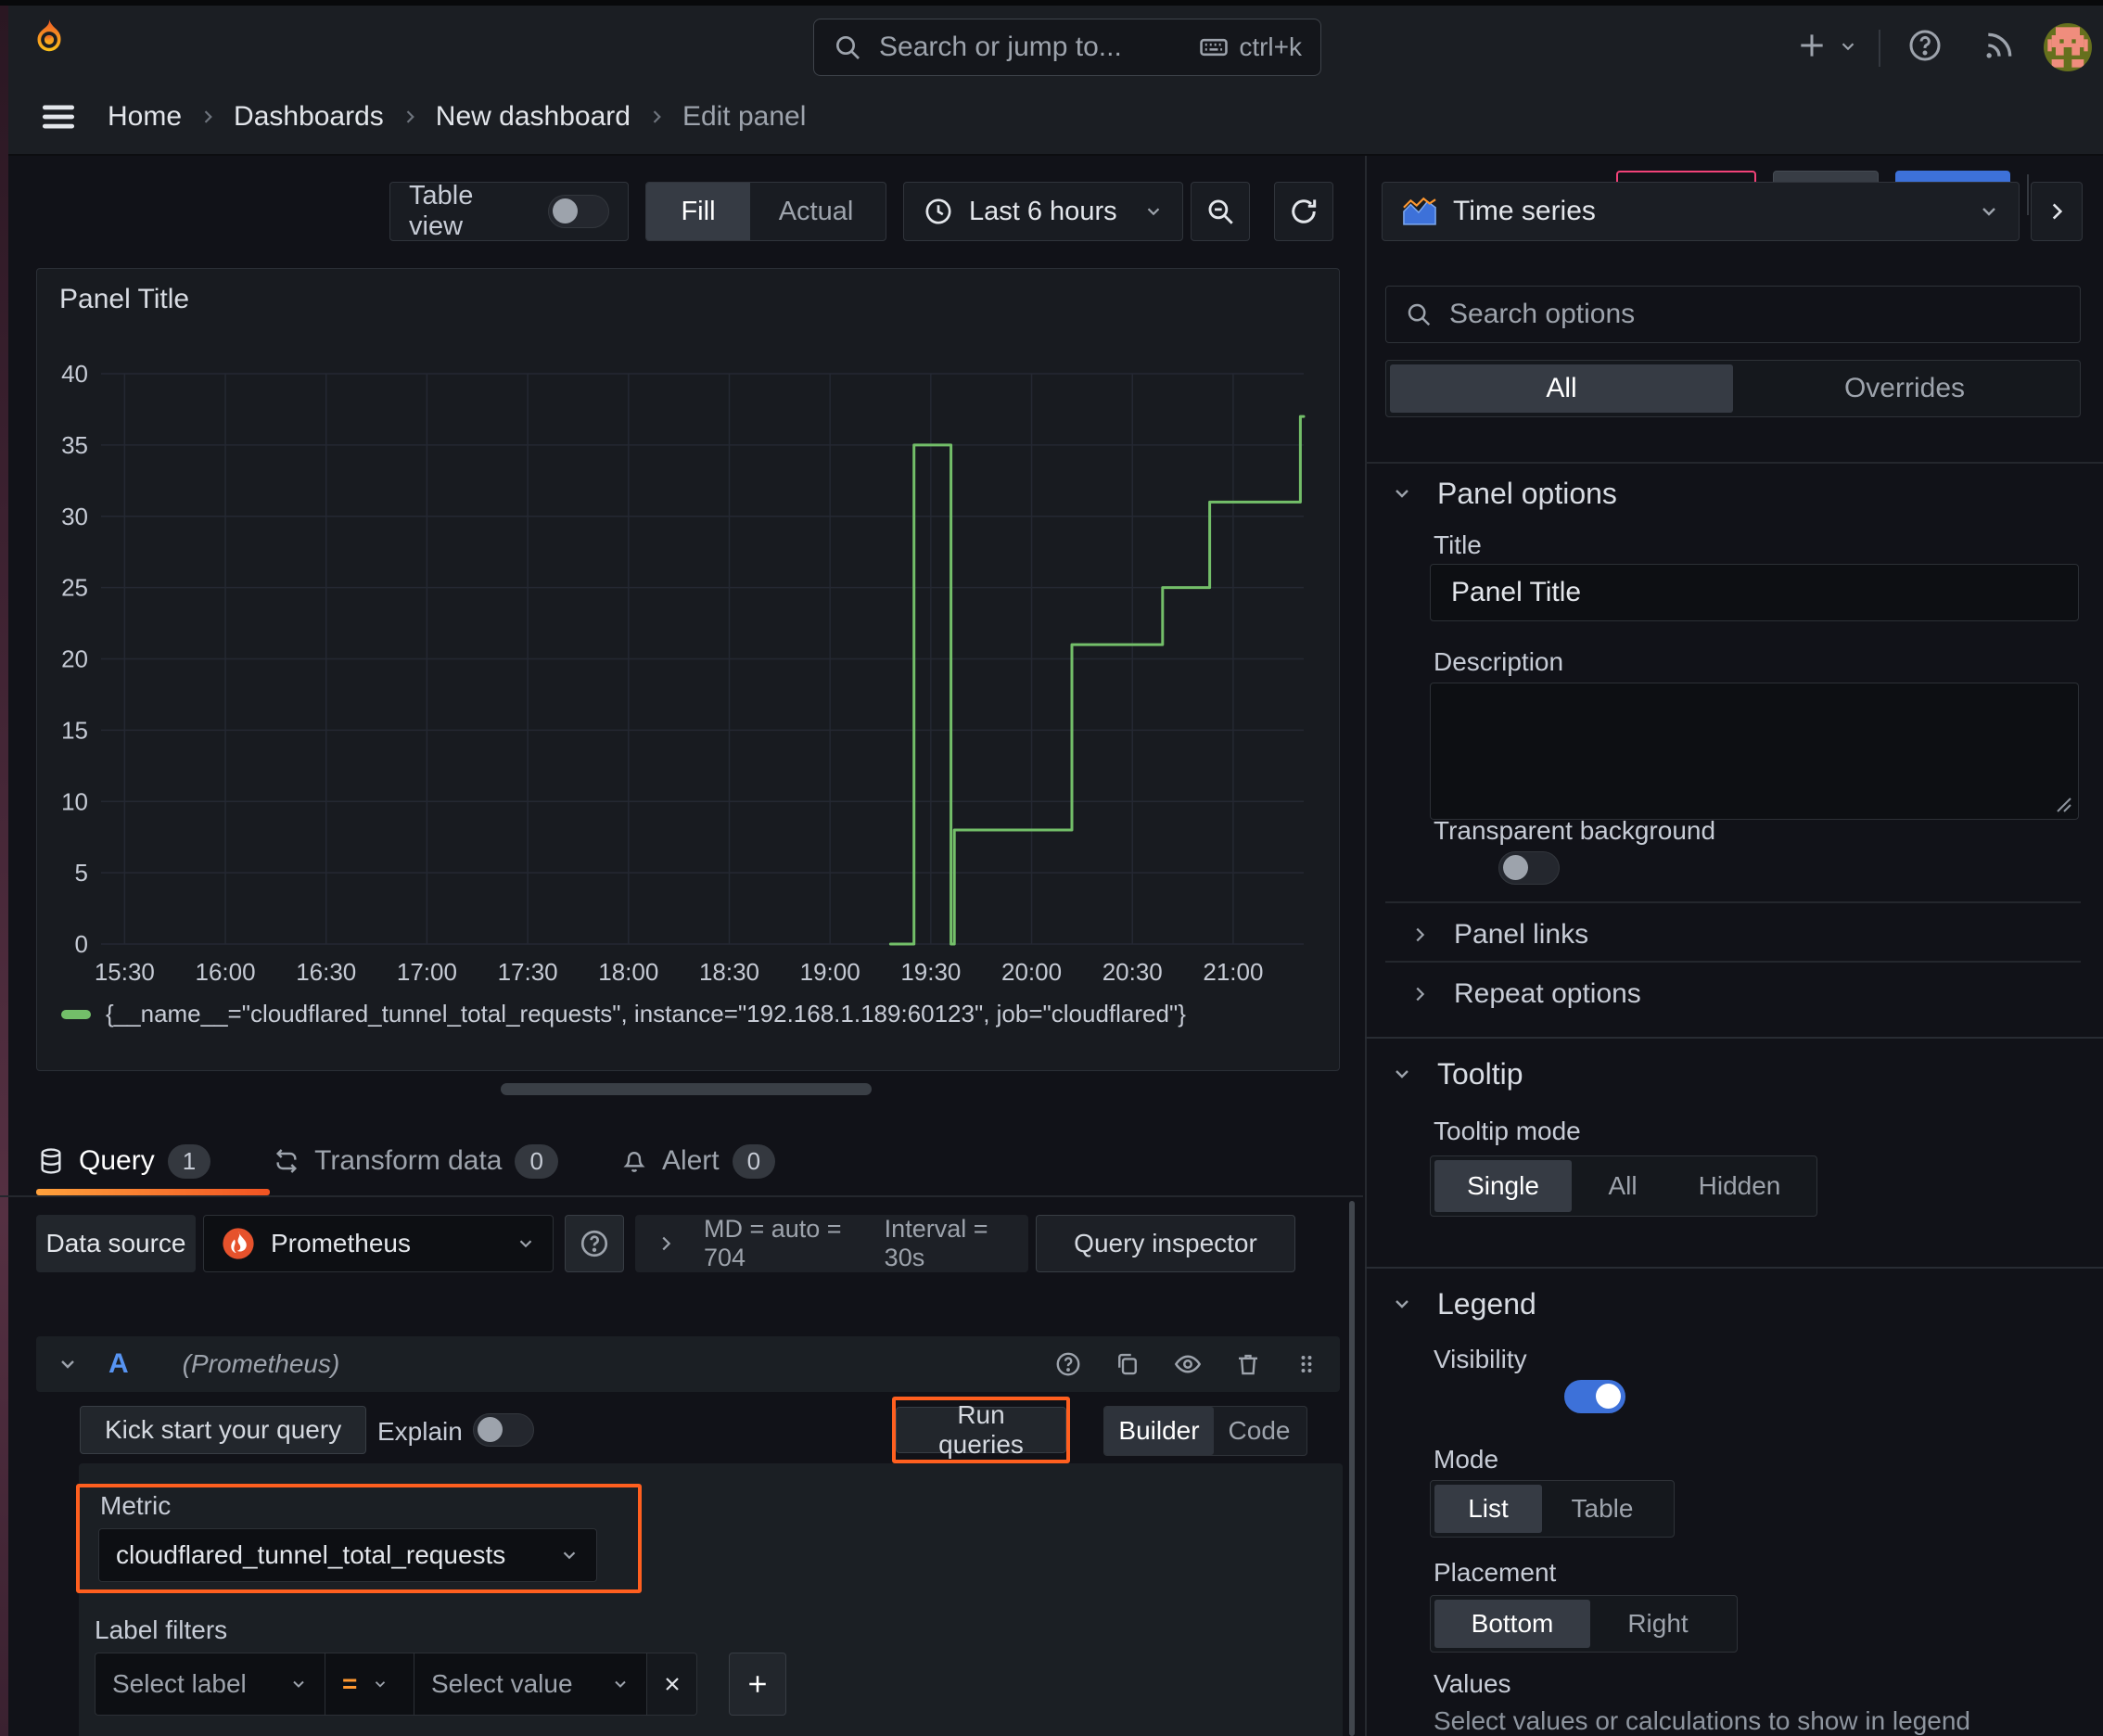  Describe the element at coordinates (210, 1684) in the screenshot. I see `select-label-dropdown: Select label` at that location.